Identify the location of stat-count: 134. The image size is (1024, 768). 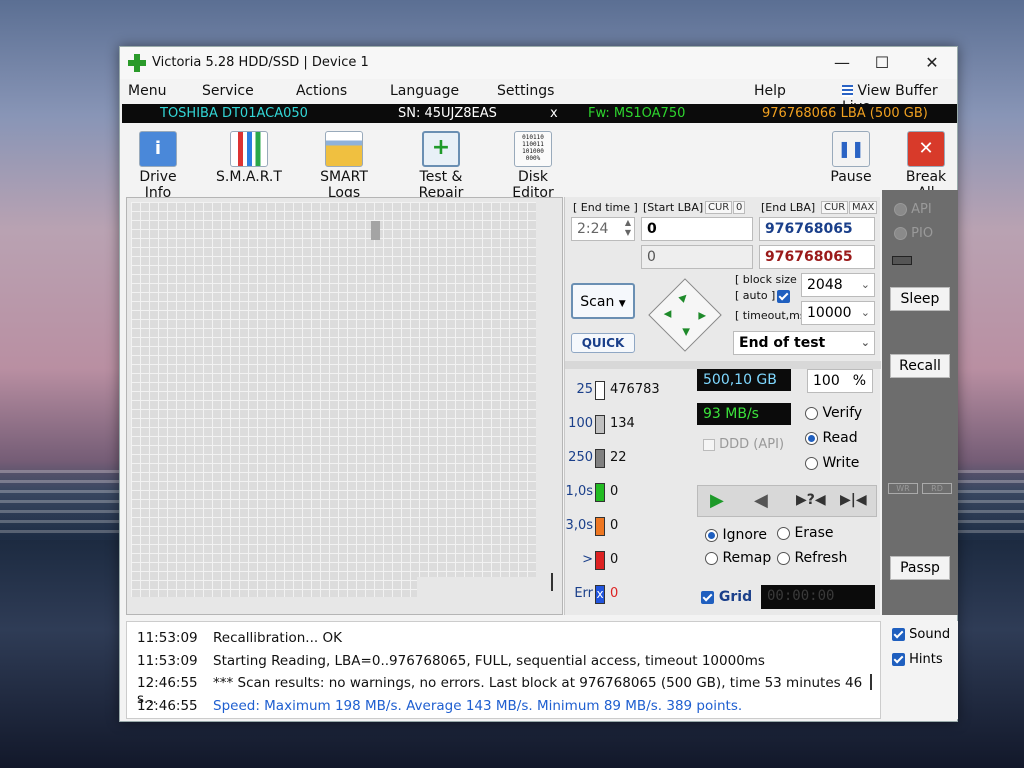
(622, 423).